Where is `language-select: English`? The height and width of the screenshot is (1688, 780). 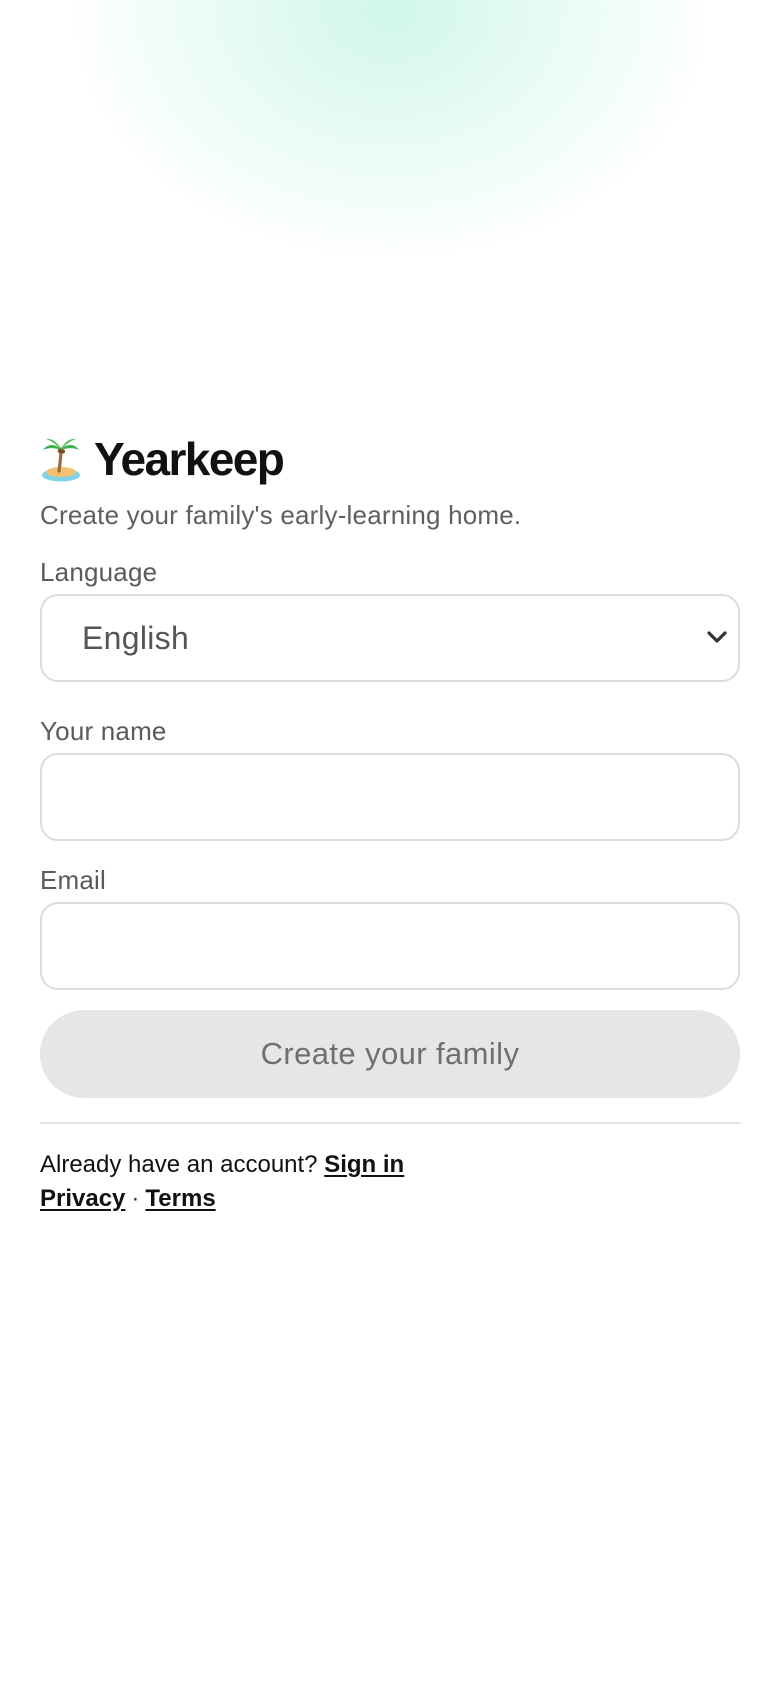
language-select: English is located at coordinates (390, 638).